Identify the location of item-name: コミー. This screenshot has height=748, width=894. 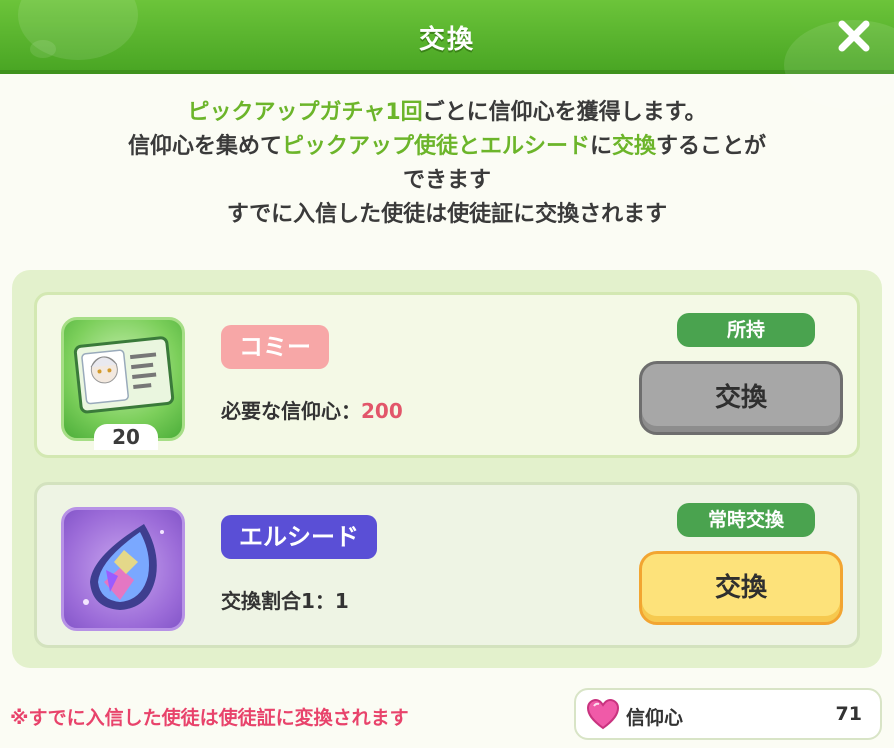
(275, 347).